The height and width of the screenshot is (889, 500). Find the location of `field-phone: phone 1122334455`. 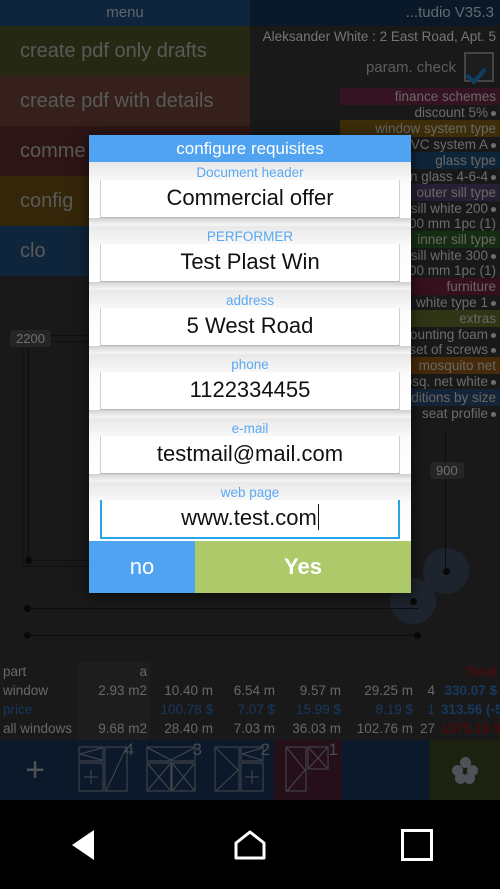

field-phone: phone 1122334455 is located at coordinates (250, 382).